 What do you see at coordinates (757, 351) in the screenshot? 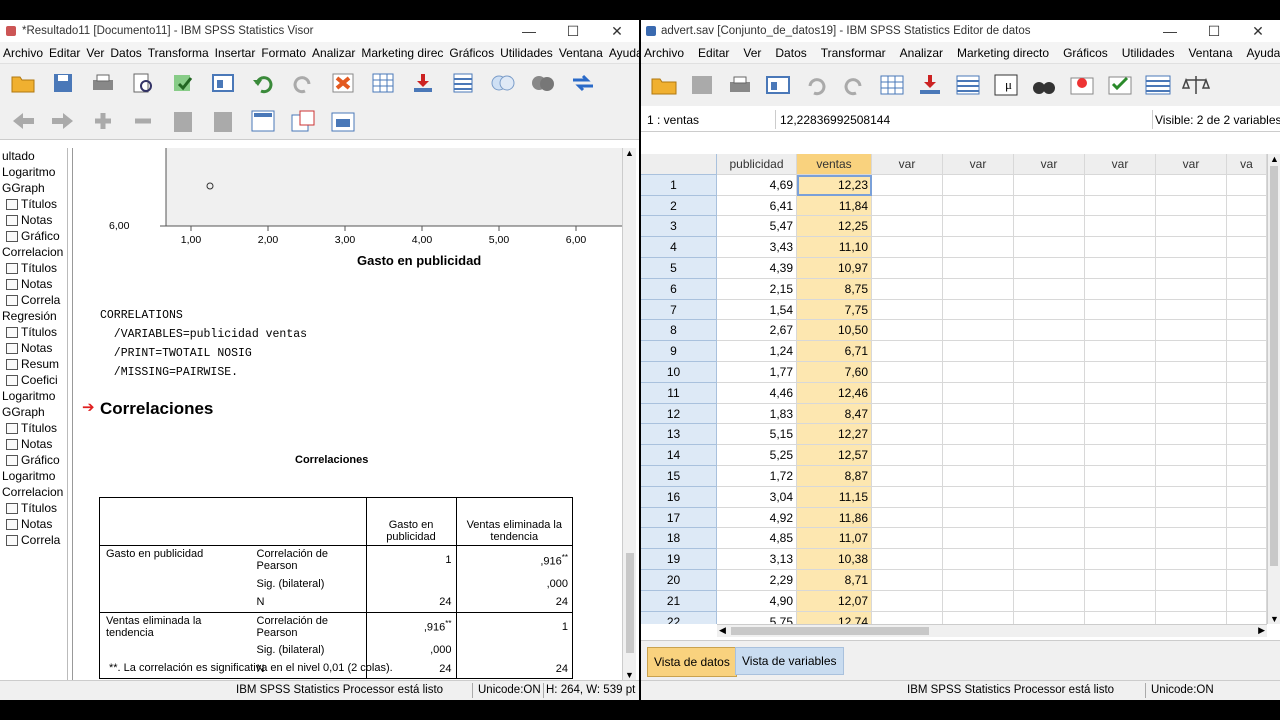
I see `data-cell: 1,24` at bounding box center [757, 351].